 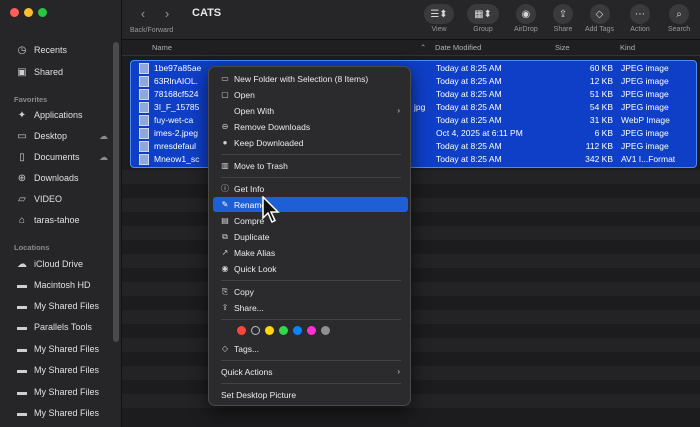 I want to click on forward-button: ›, so click(x=167, y=13).